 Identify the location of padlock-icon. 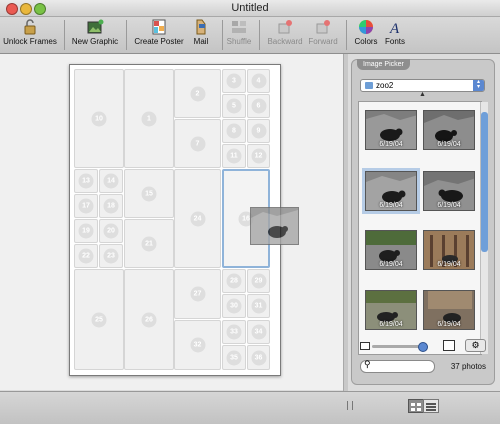
(30, 27).